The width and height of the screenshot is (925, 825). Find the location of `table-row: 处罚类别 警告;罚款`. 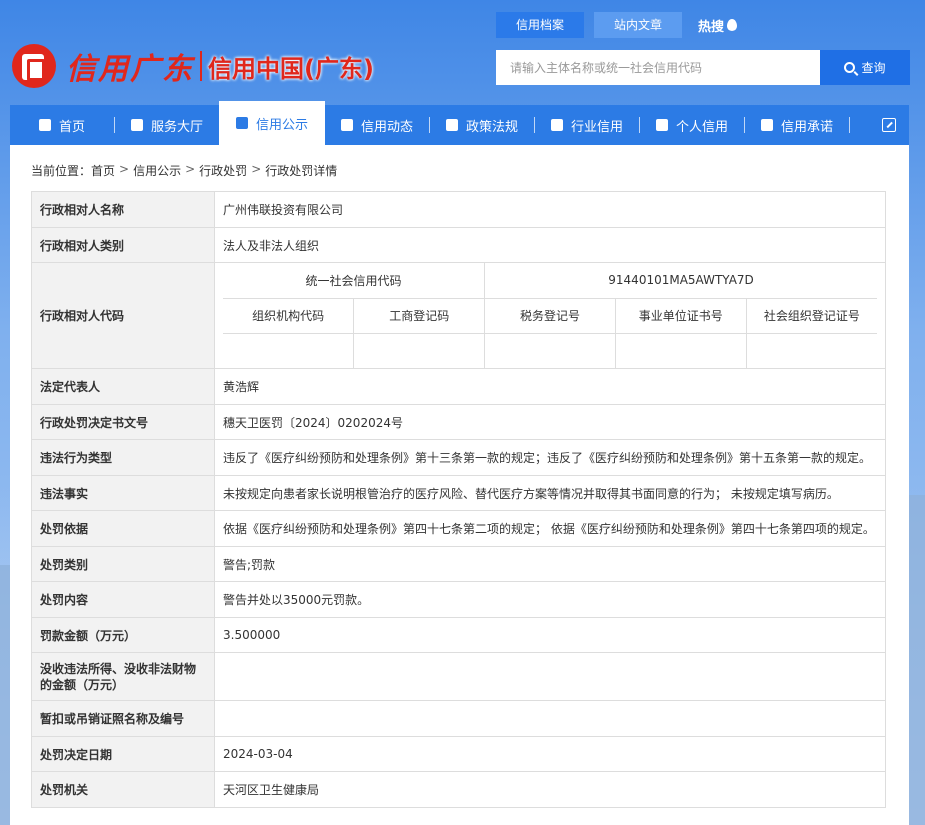

table-row: 处罚类别 警告;罚款 is located at coordinates (458, 564).